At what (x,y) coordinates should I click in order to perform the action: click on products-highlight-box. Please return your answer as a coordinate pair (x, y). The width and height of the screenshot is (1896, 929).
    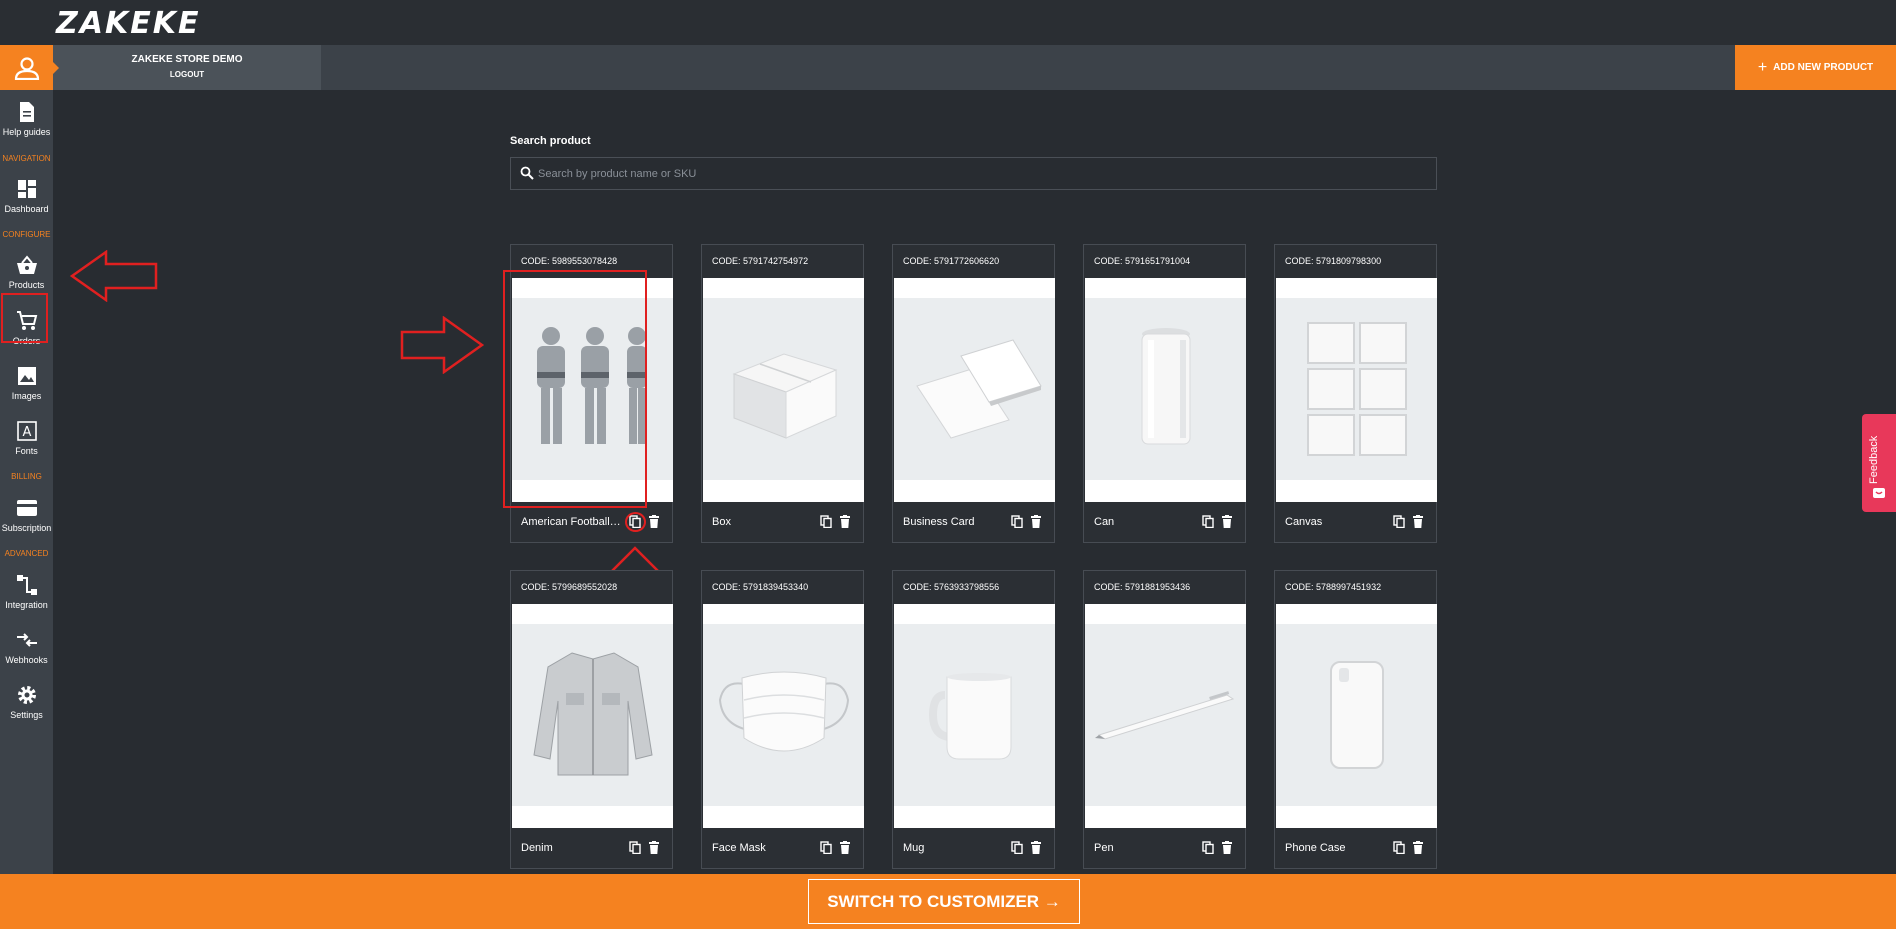
    Looking at the image, I should click on (24, 318).